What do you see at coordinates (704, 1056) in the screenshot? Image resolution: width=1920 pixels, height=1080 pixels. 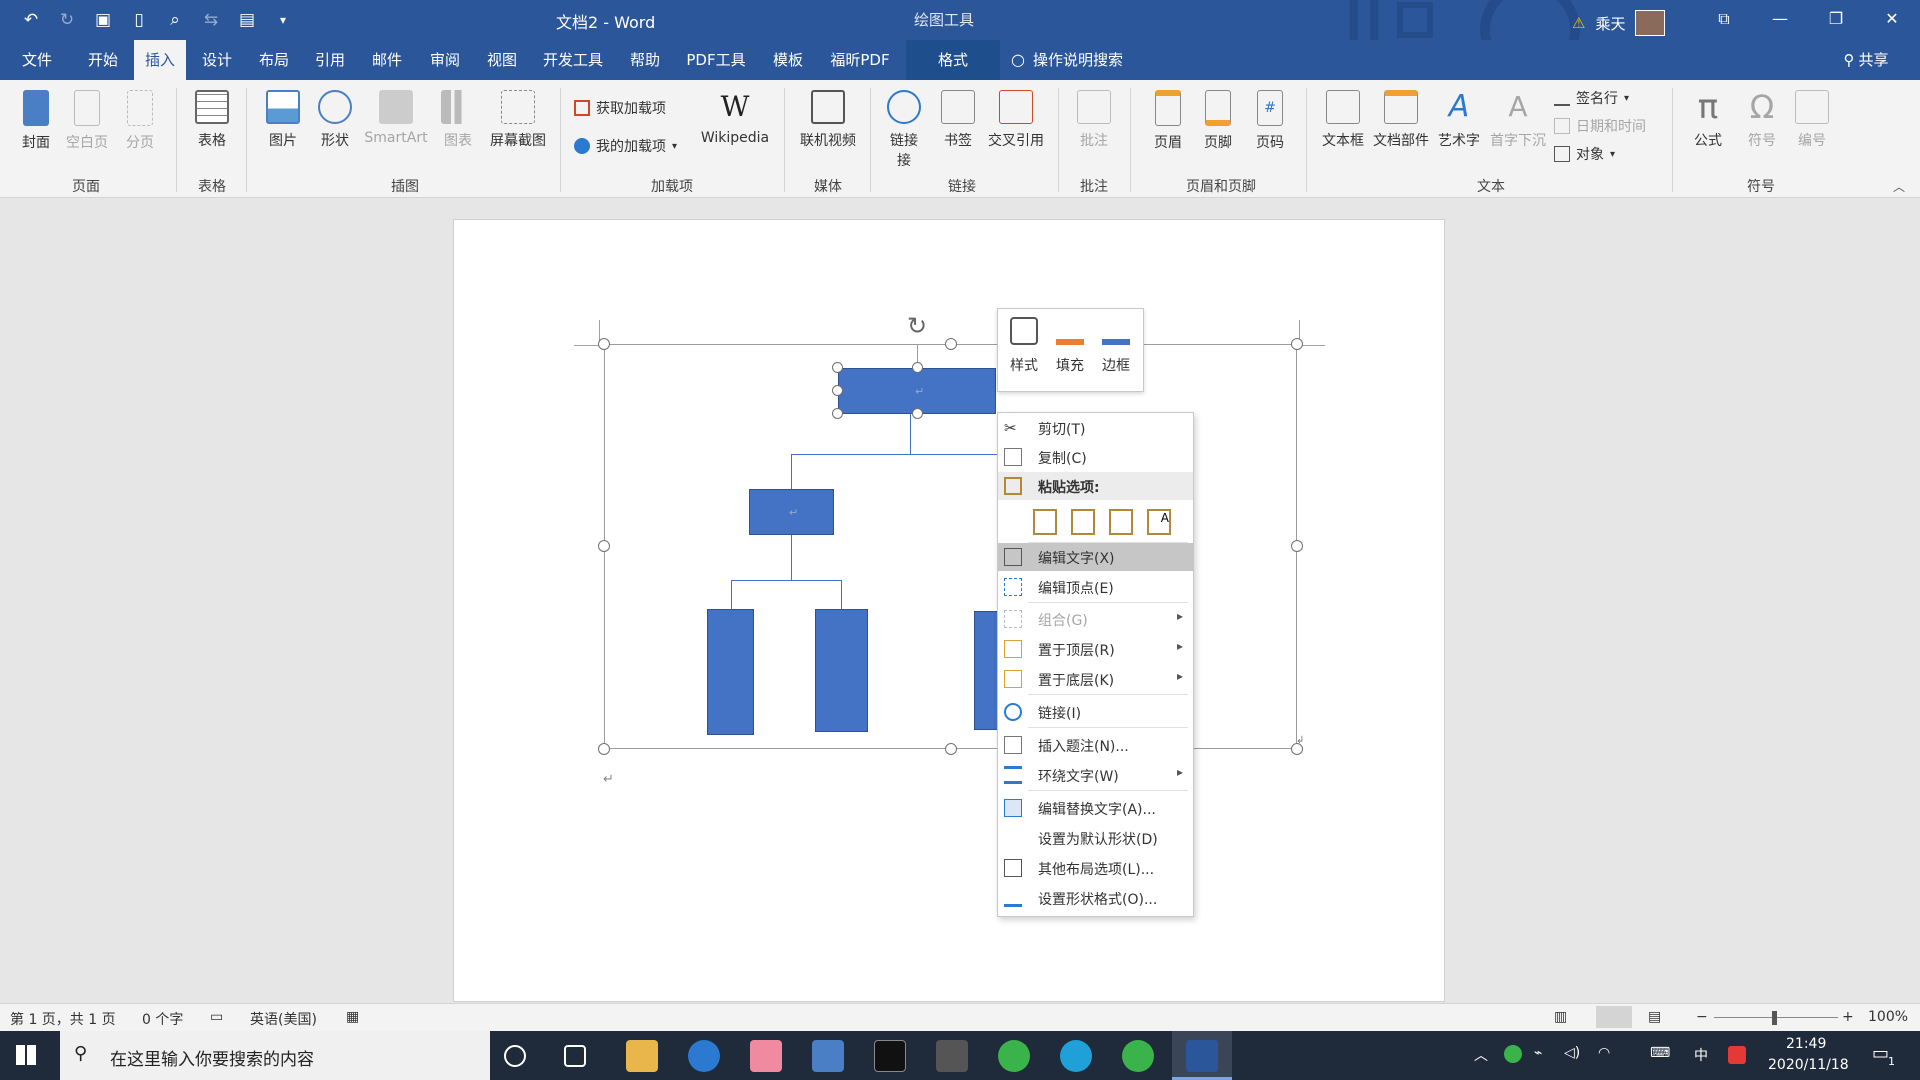 I see `lightbulb-app-icon` at bounding box center [704, 1056].